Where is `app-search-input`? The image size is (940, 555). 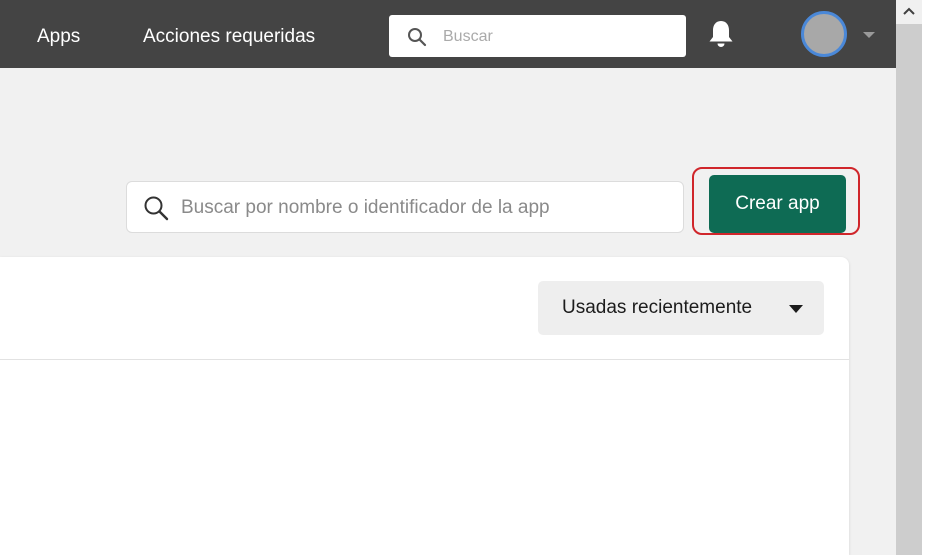 app-search-input is located at coordinates (426, 208).